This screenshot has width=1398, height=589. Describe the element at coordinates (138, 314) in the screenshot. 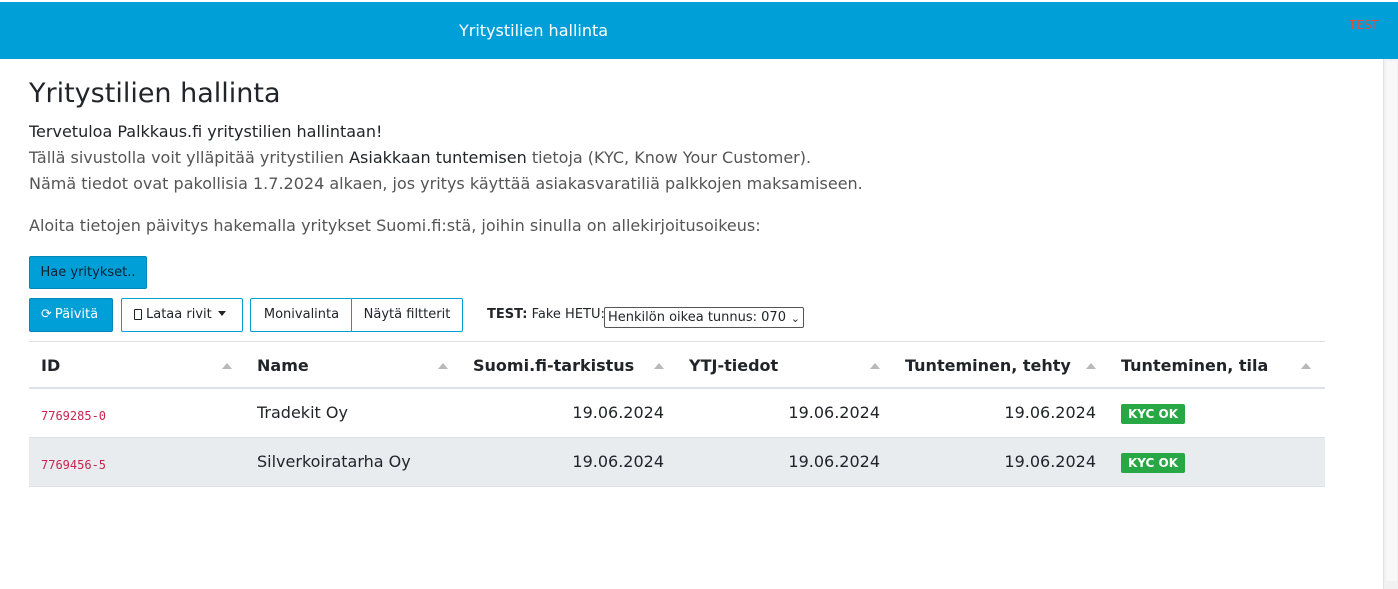

I see `file-icon` at that location.